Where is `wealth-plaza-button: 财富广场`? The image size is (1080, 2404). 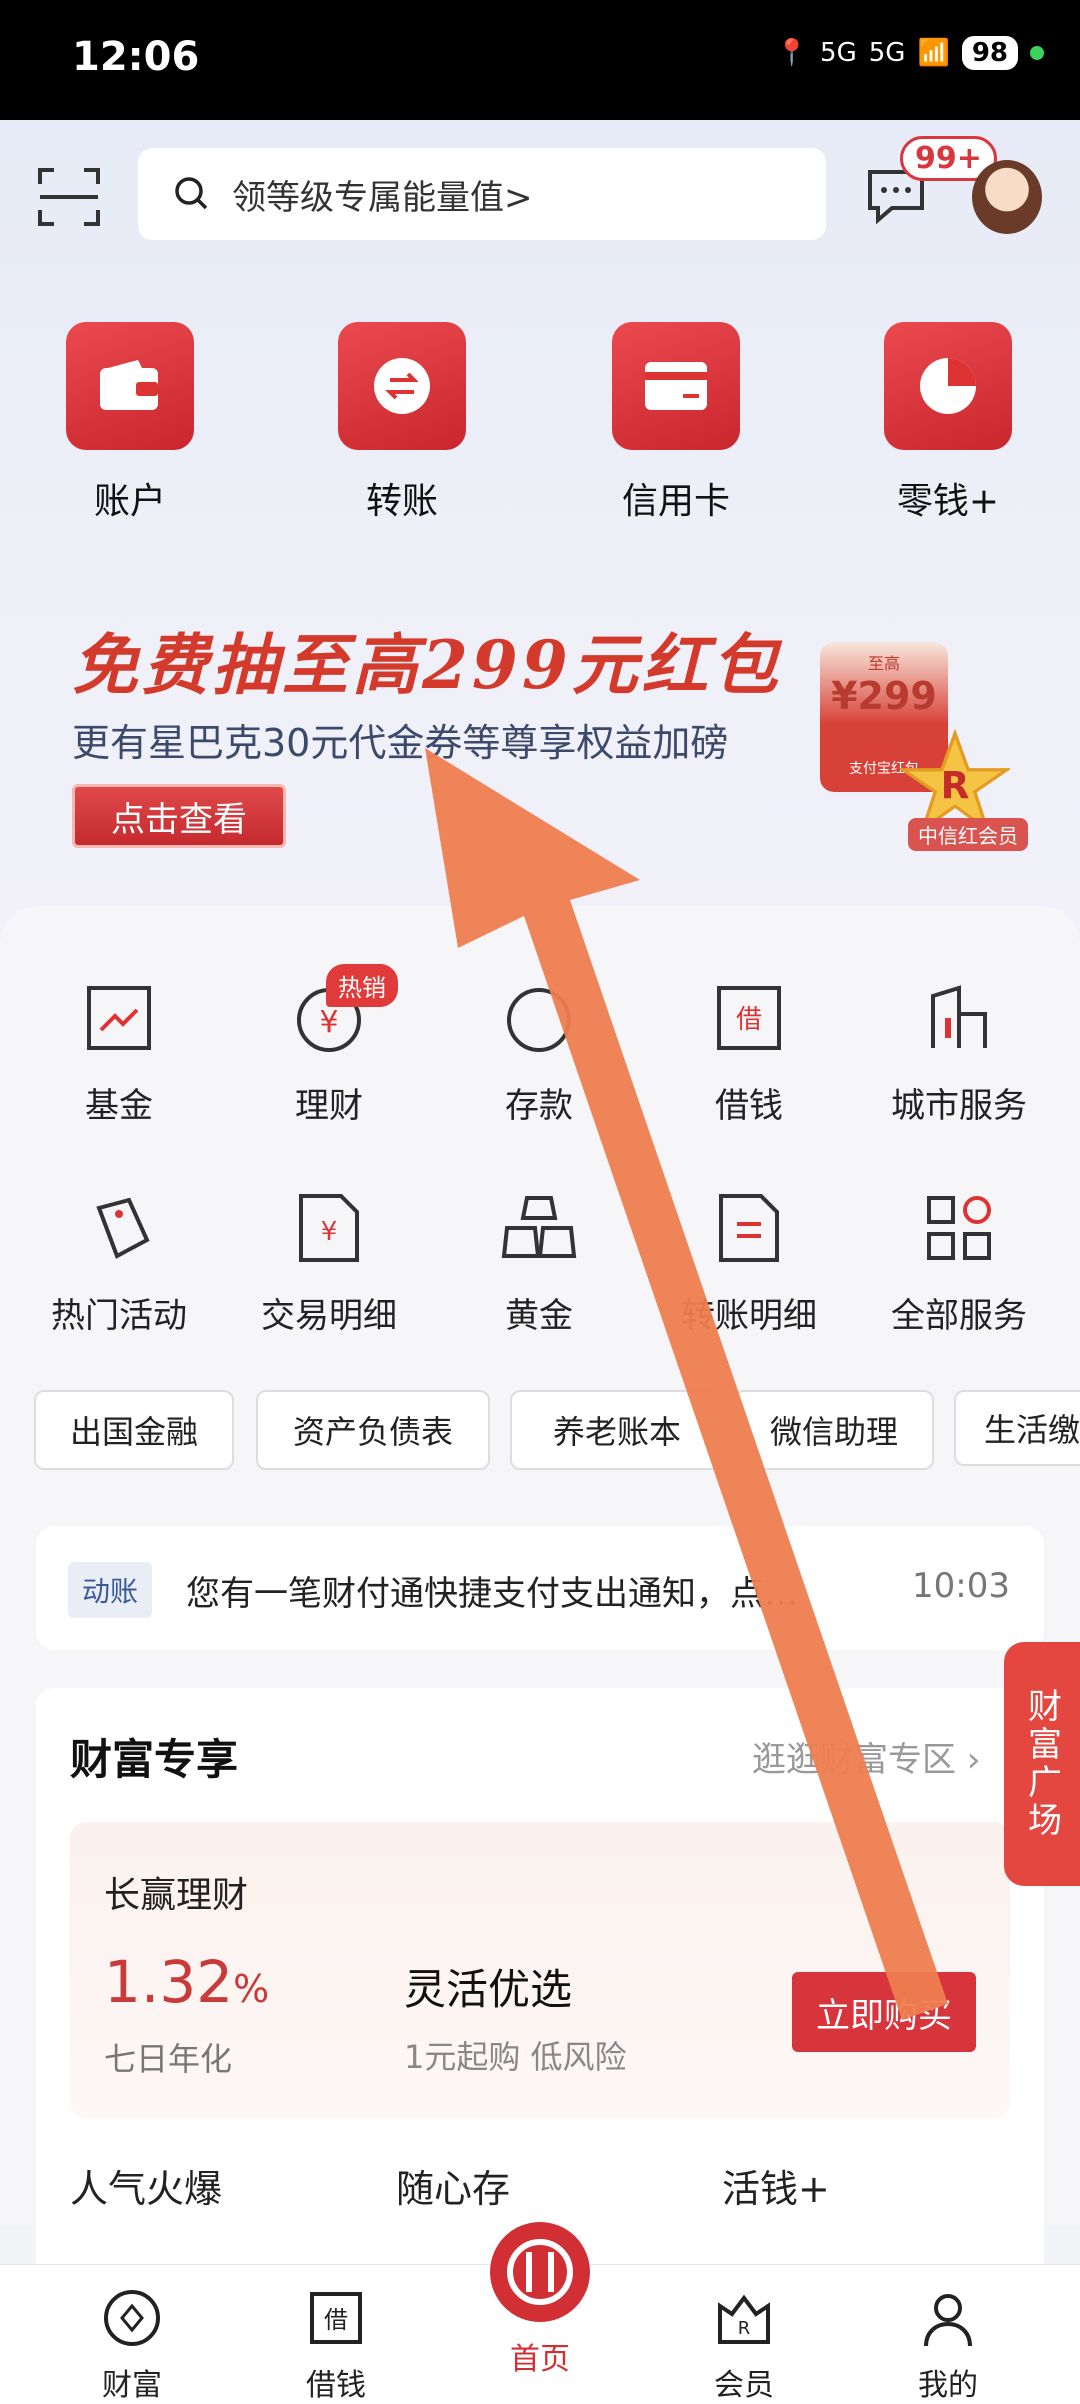
wealth-plaza-button: 财富广场 is located at coordinates (1042, 1764).